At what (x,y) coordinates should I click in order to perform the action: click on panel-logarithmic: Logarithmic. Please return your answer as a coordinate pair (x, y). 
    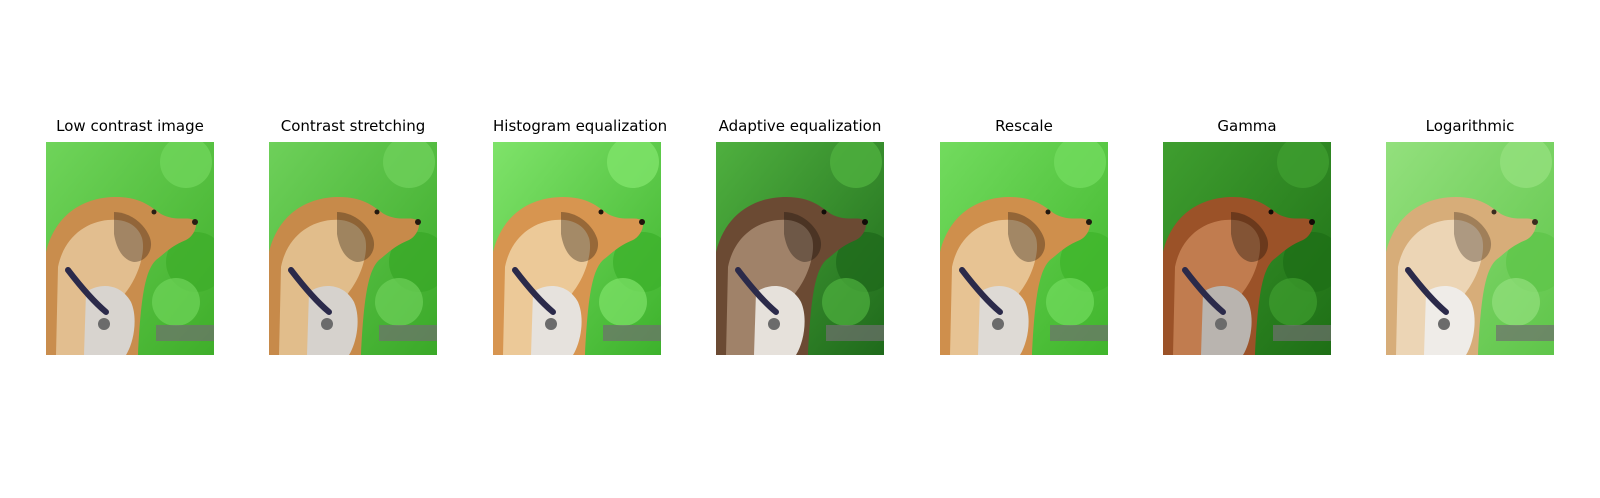
    Looking at the image, I should click on (1470, 236).